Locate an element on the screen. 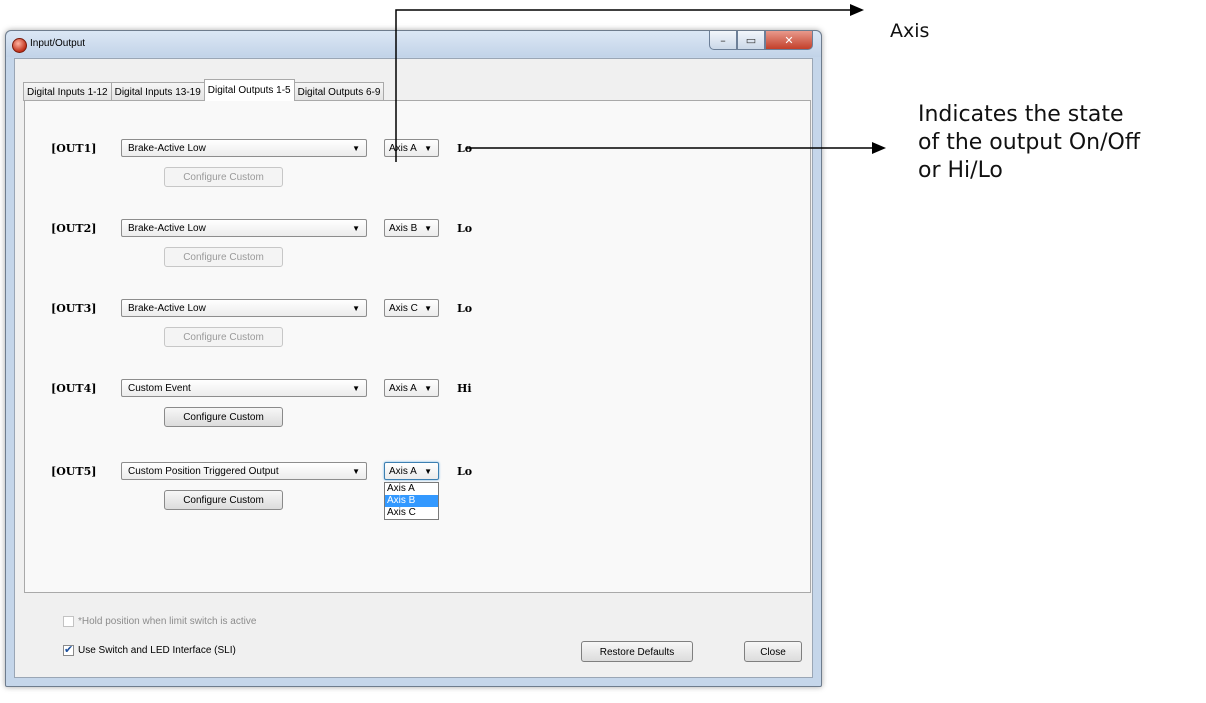  out2-state: Lo is located at coordinates (465, 228).